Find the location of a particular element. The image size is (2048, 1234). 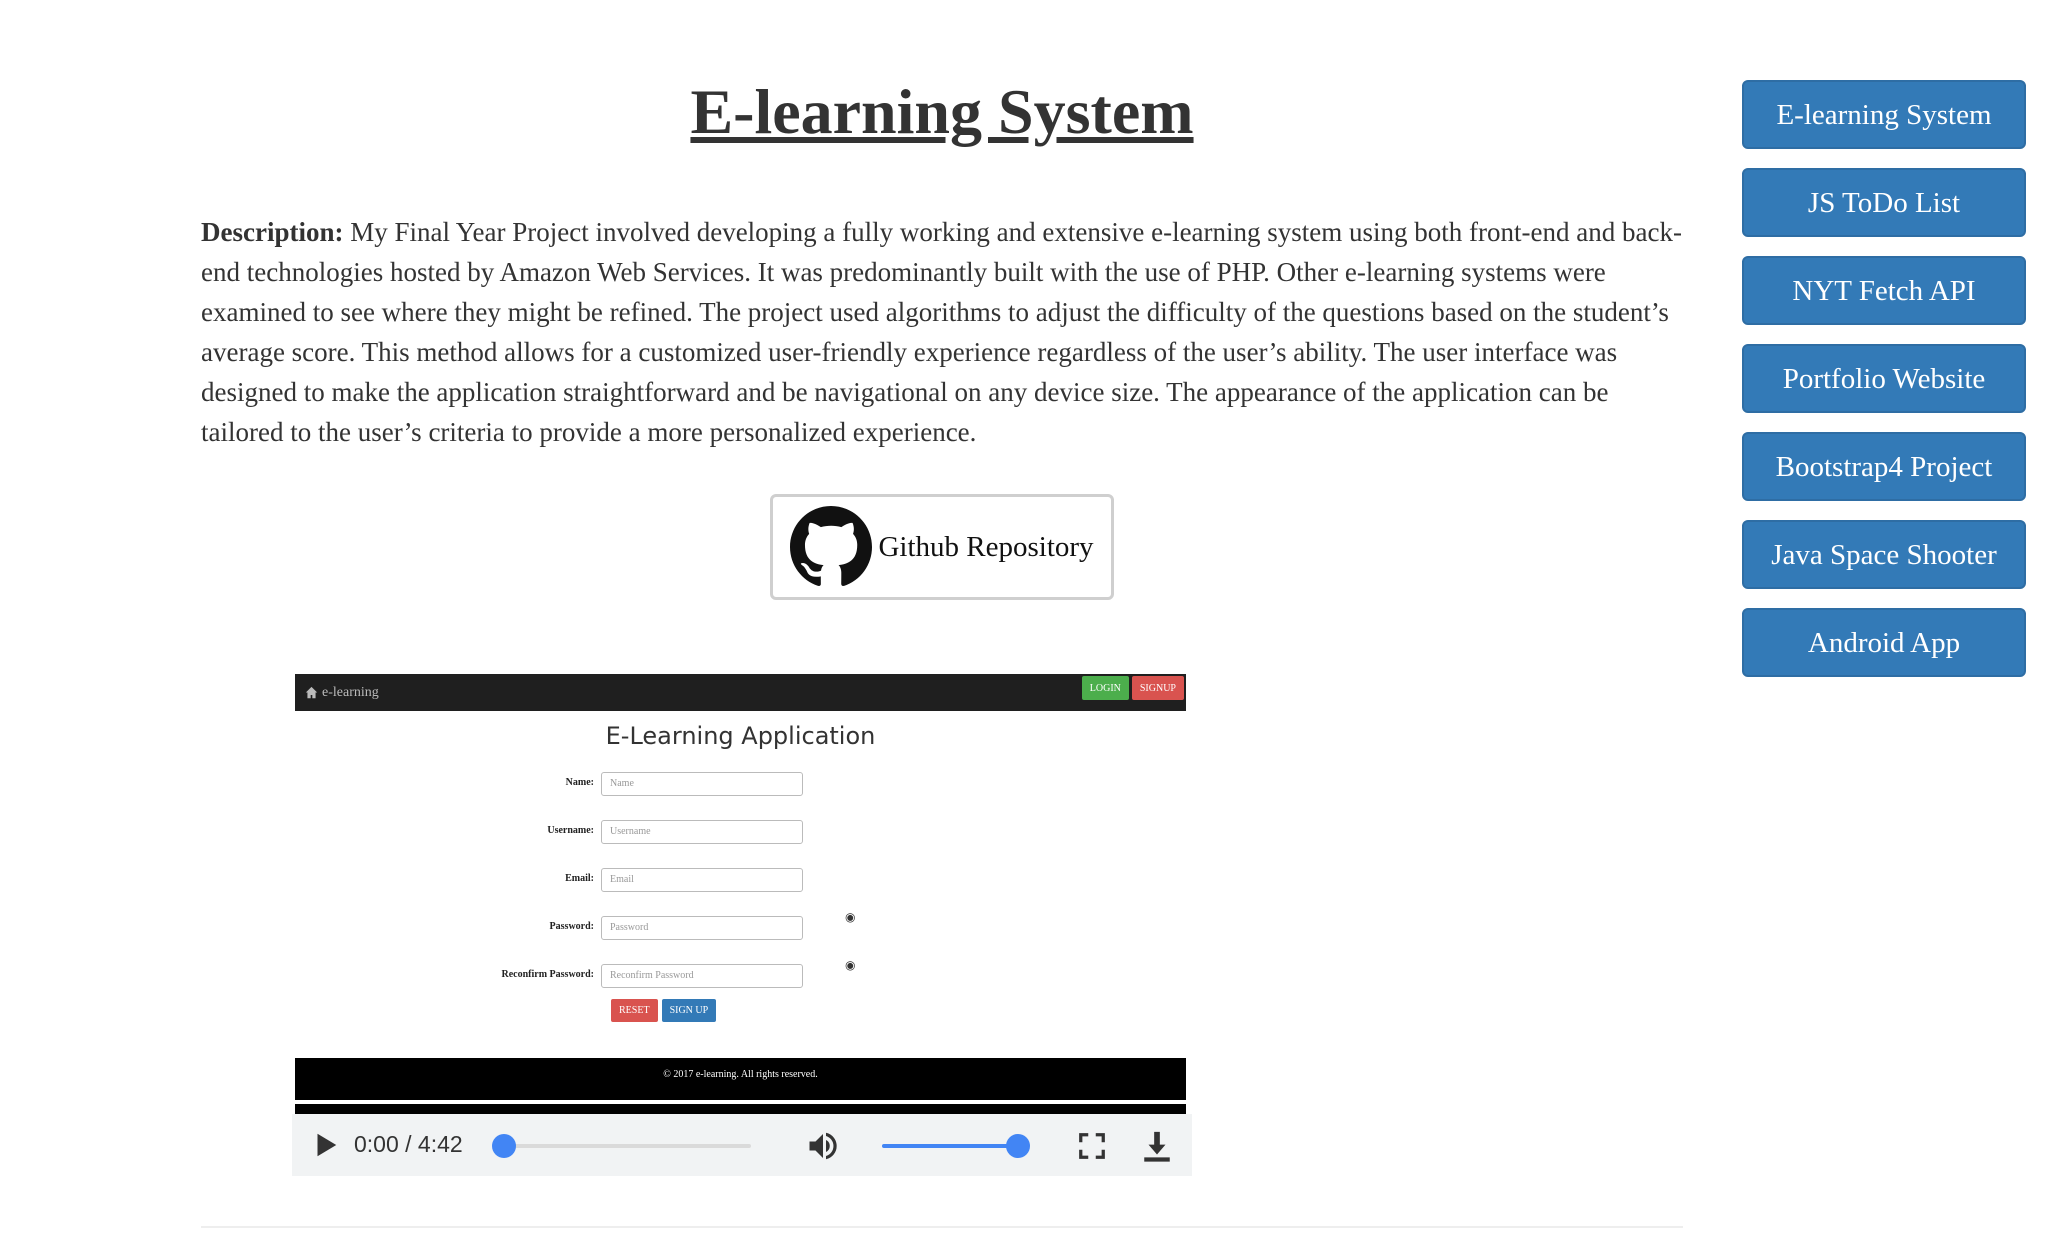

app-nav-buttons: LOGIN SIGNUP is located at coordinates (1132, 688).